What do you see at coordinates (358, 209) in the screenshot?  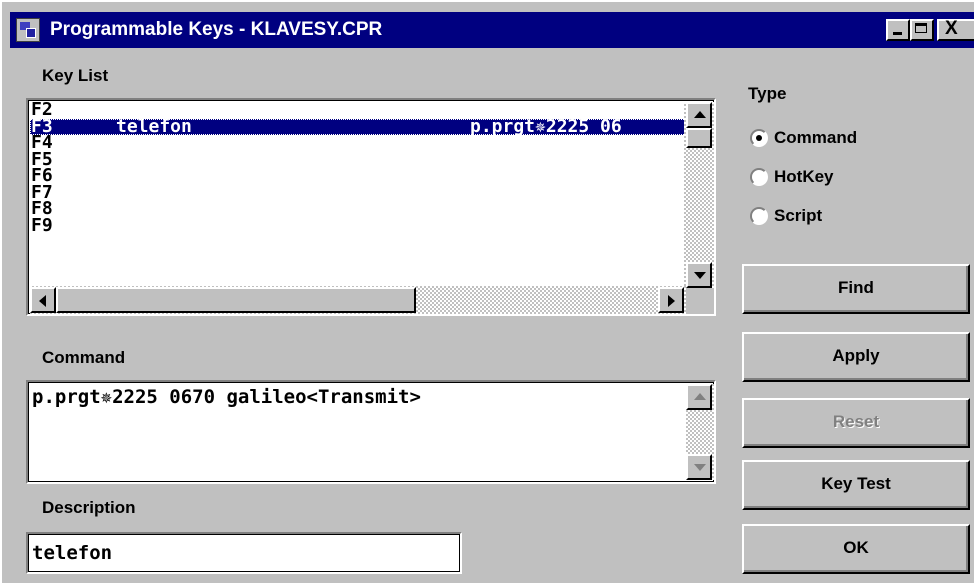 I see `key-list-row: F8` at bounding box center [358, 209].